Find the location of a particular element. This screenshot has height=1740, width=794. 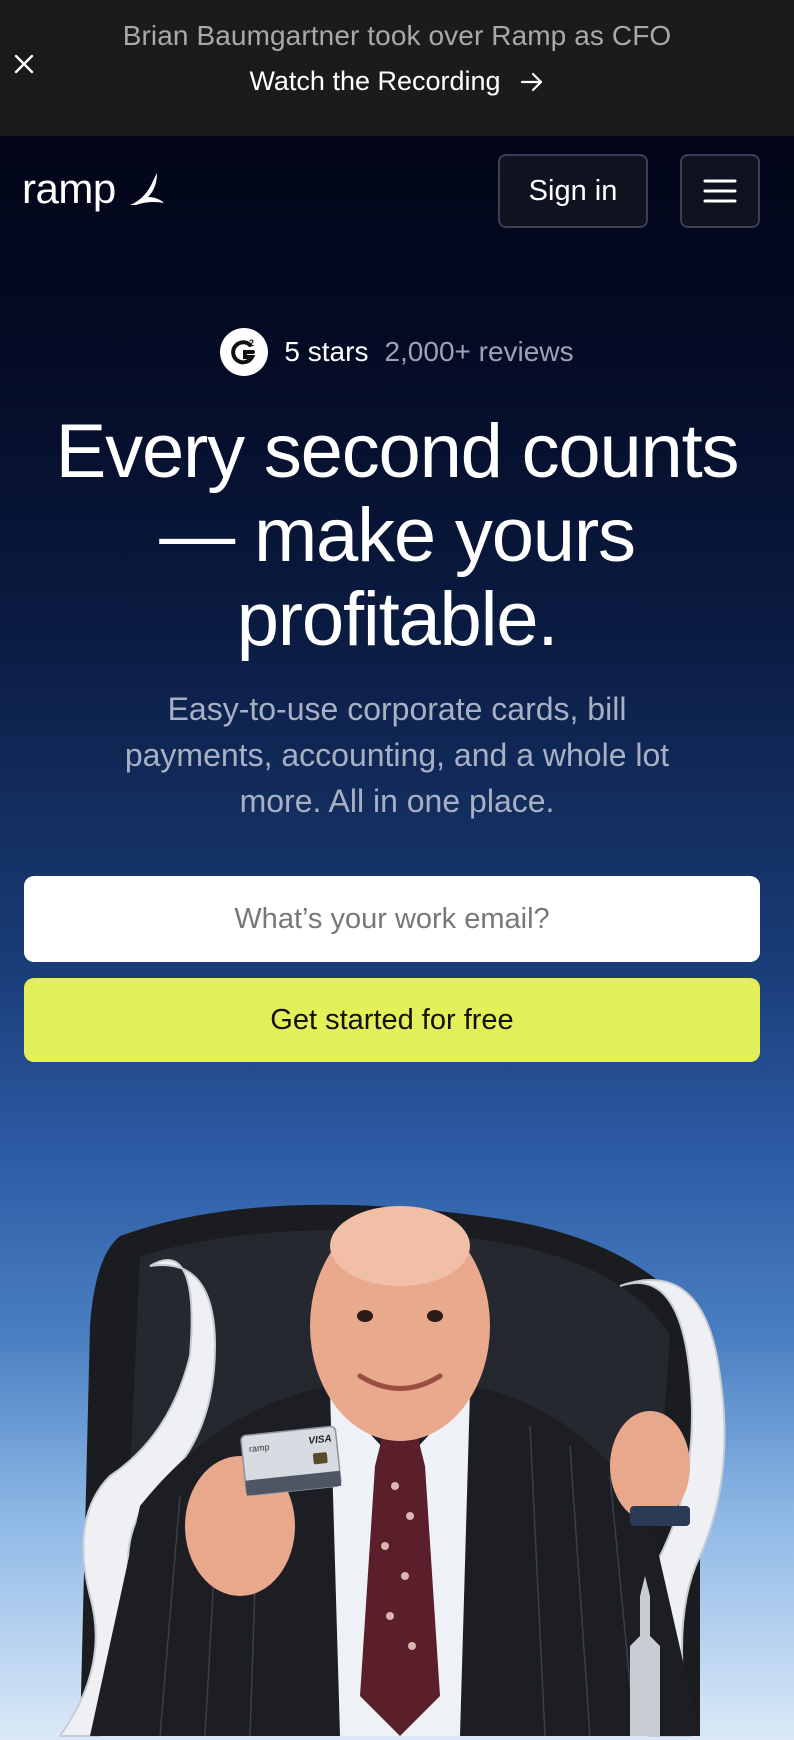

sign-in-label: Sign in is located at coordinates (573, 190).